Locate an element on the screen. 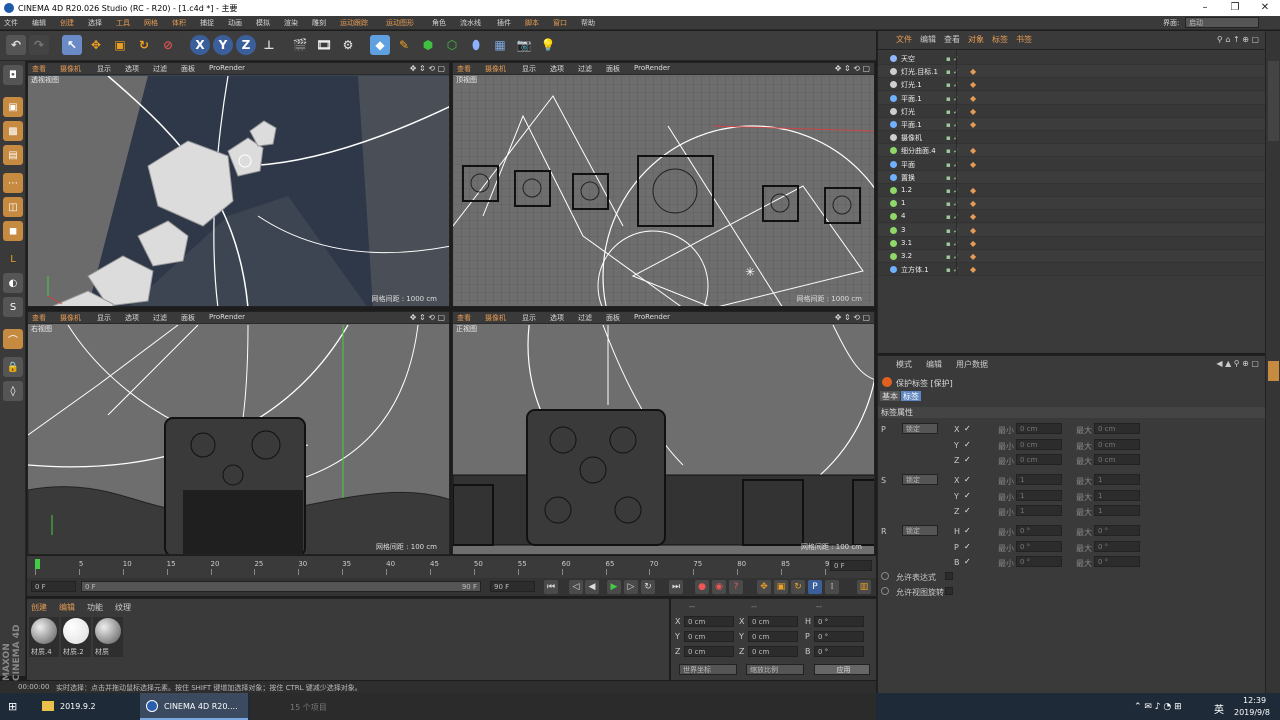 The height and width of the screenshot is (720, 1280). object-row: 1.2 ▪ ✓ ◆ is located at coordinates (1072, 190).